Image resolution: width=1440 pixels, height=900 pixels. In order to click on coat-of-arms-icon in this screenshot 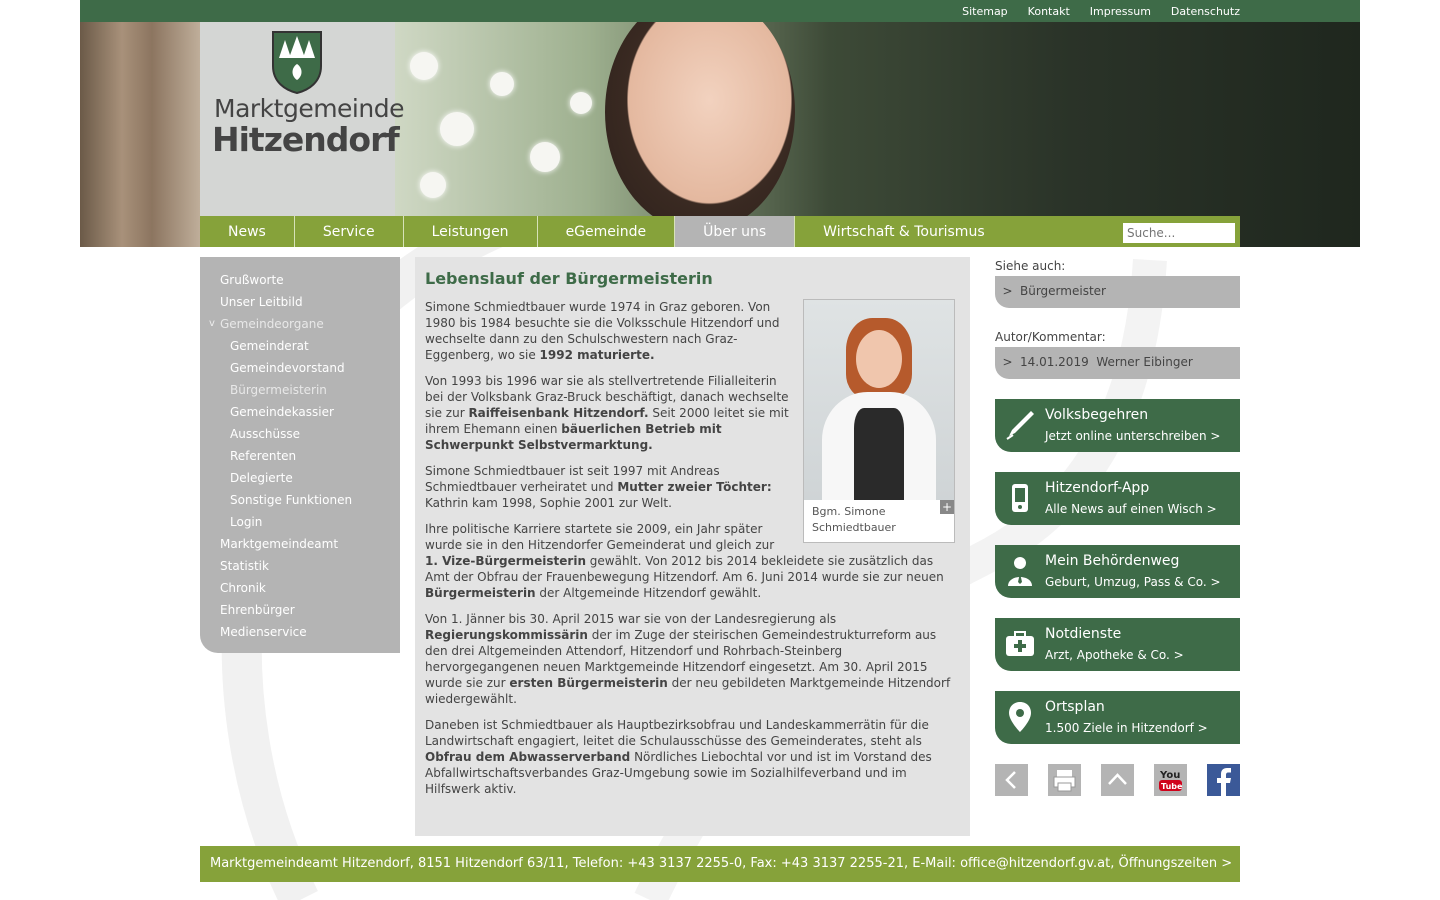, I will do `click(297, 62)`.